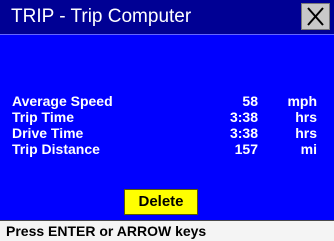 Image resolution: width=334 pixels, height=241 pixels. I want to click on stat-value: 58, so click(250, 101).